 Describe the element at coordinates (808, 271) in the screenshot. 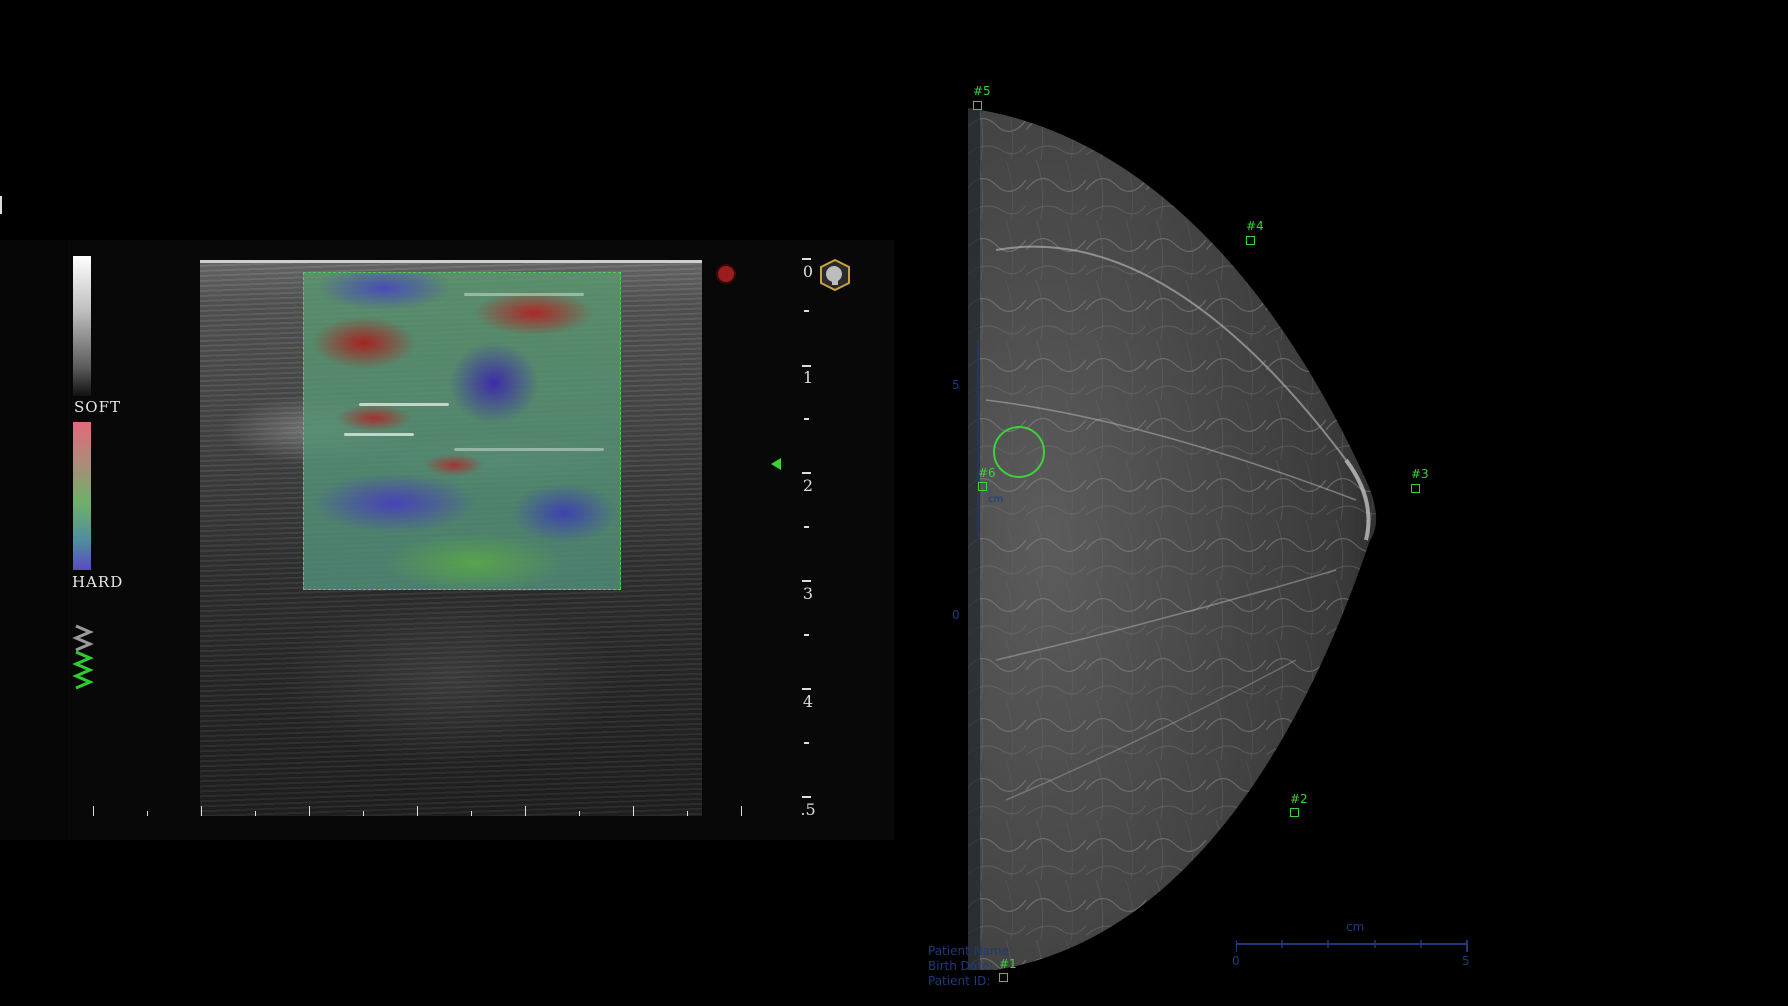

I see `depth-label-0: 0` at that location.